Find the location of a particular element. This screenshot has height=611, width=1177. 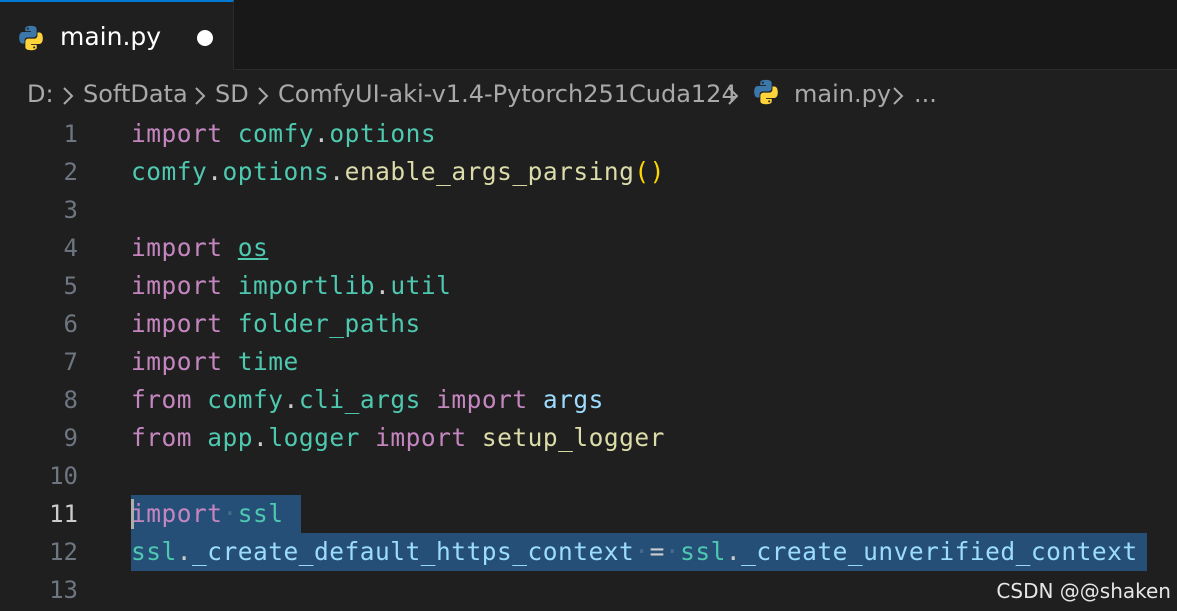

code-text: import time is located at coordinates (215, 362).